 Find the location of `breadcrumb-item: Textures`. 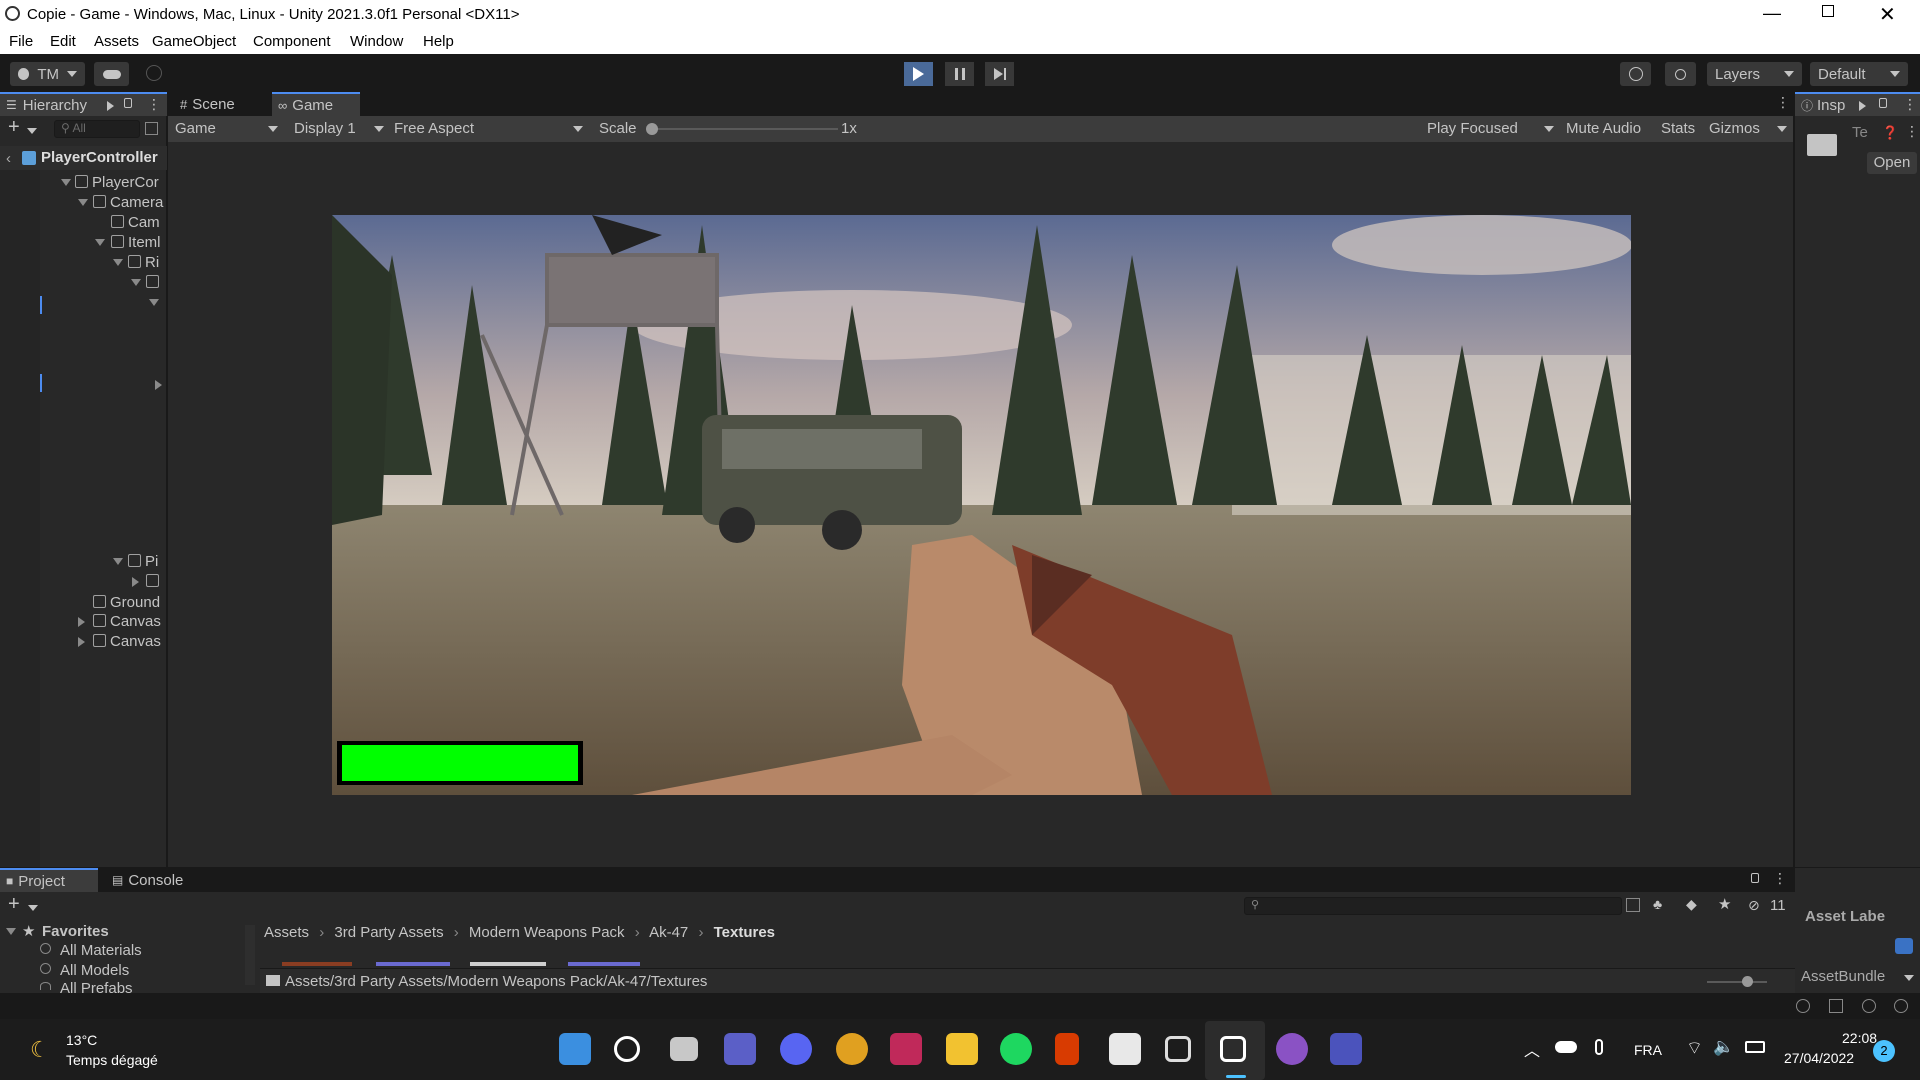

breadcrumb-item: Textures is located at coordinates (744, 932).